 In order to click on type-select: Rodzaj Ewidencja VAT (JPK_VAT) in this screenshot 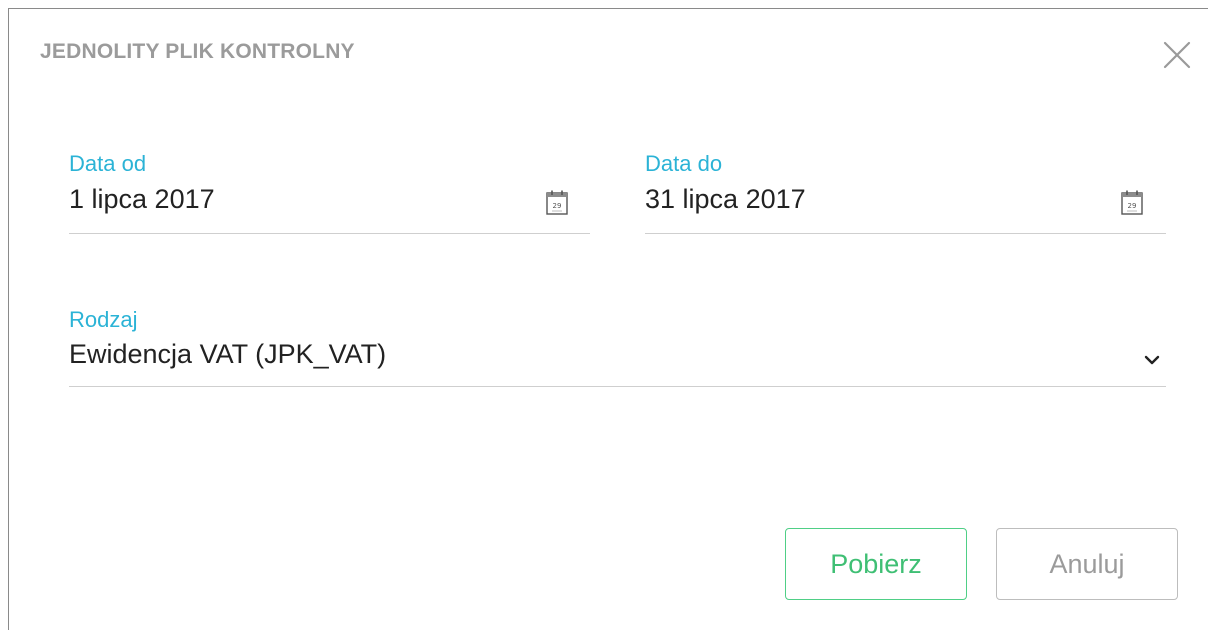, I will do `click(617, 347)`.